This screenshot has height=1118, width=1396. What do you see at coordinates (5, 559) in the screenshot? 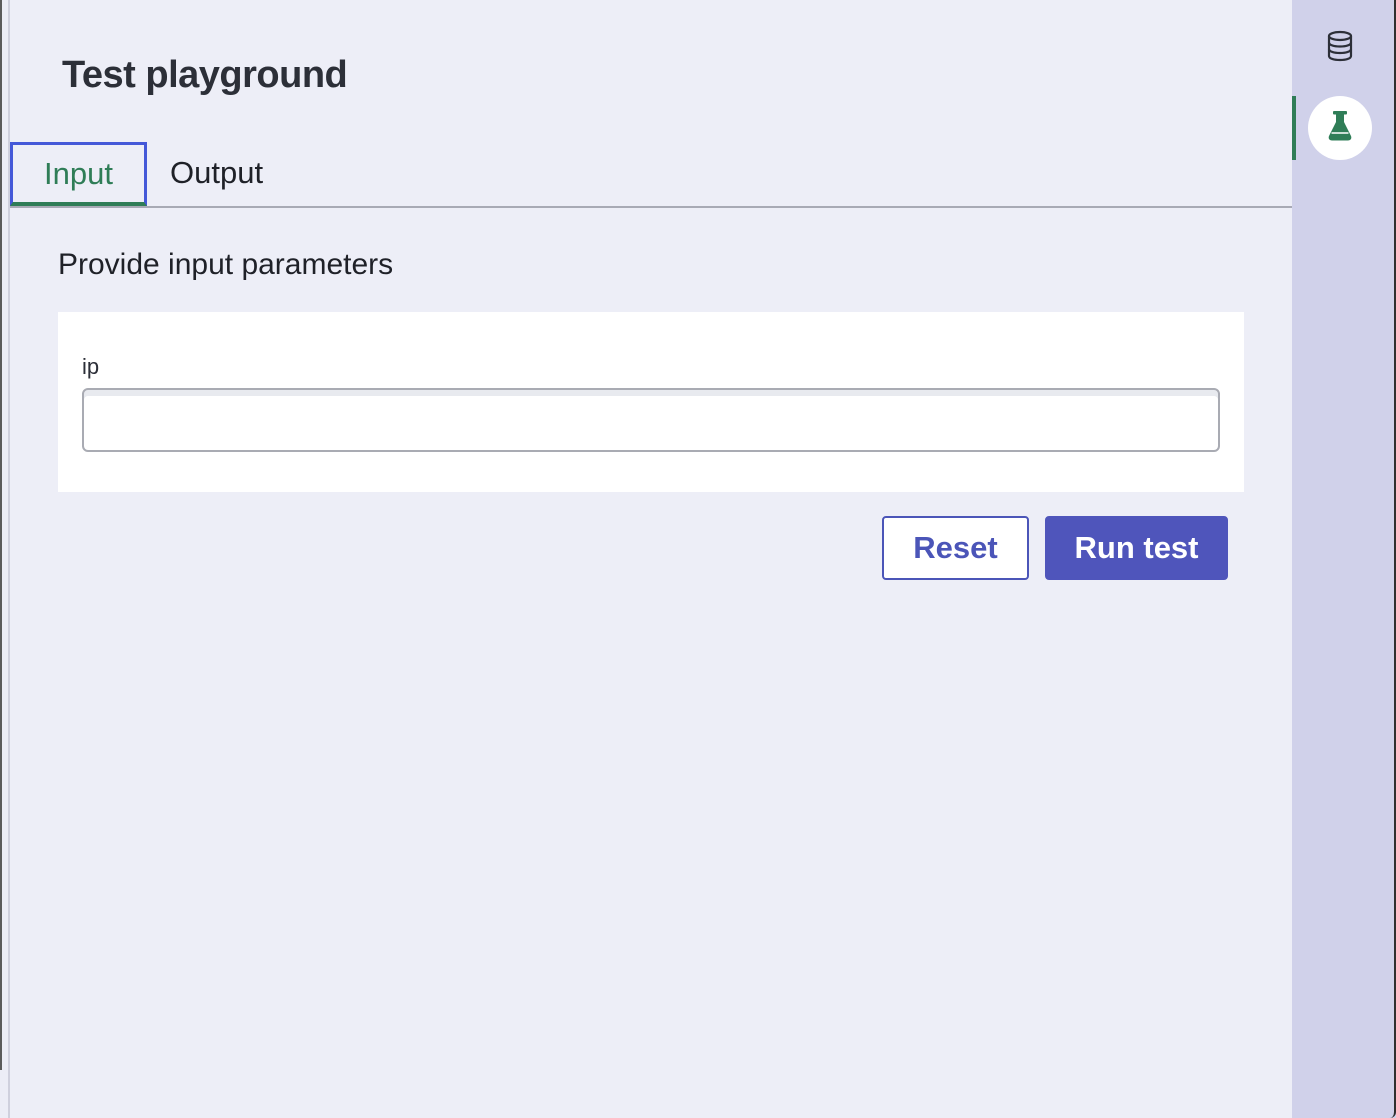
I see `left-edge-frame` at bounding box center [5, 559].